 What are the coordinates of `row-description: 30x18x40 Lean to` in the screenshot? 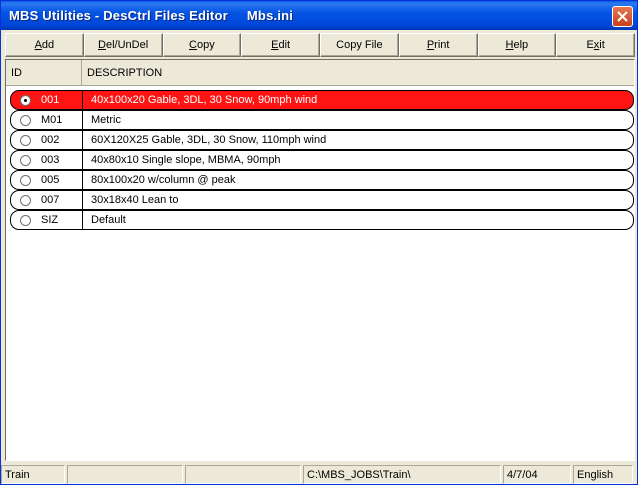 It's located at (135, 200).